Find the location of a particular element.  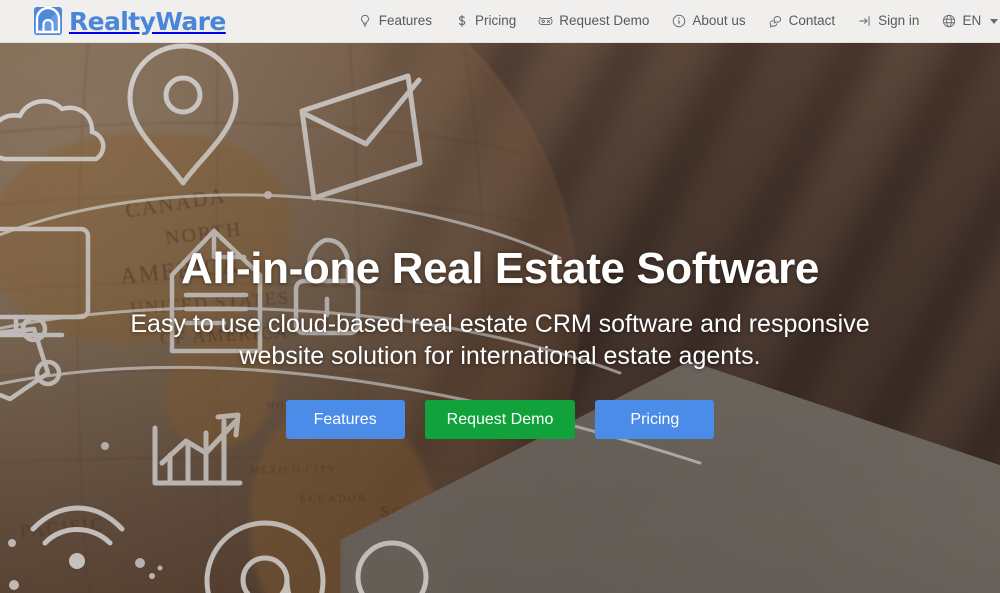

info-circle-icon is located at coordinates (678, 21).